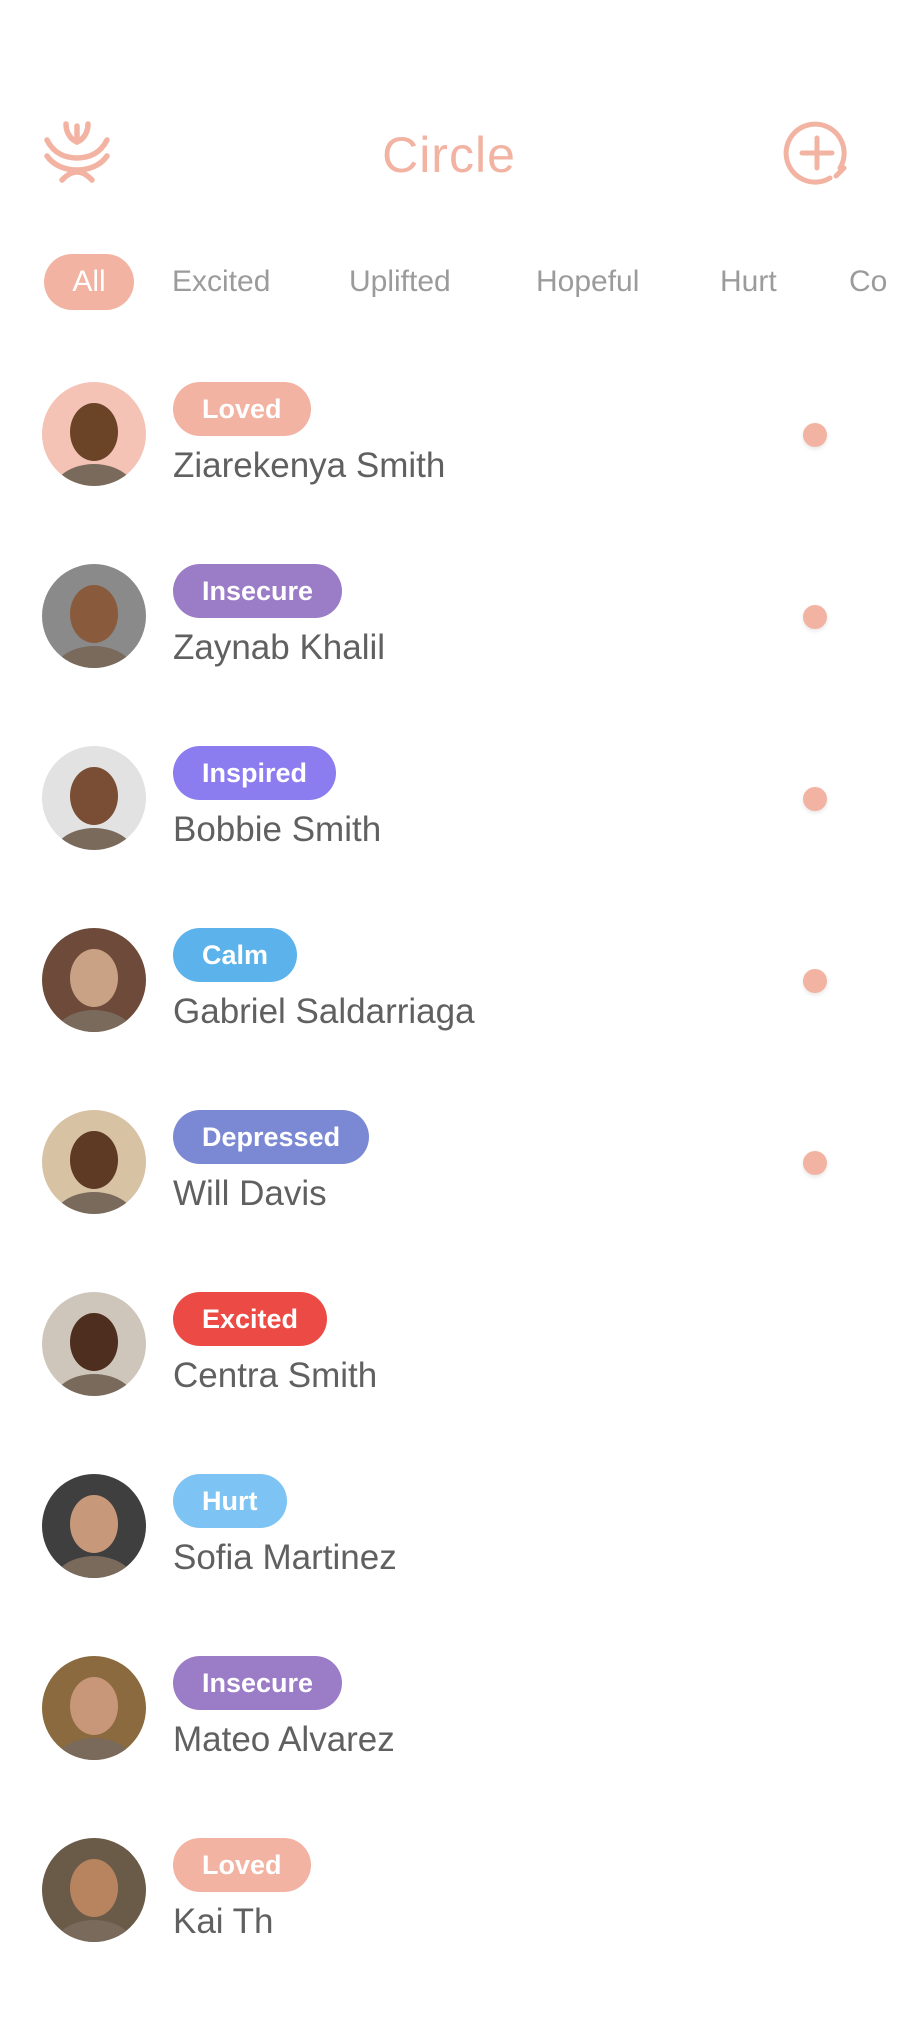  What do you see at coordinates (449, 835) in the screenshot?
I see `contact-row: Inspired Bobbie Smith` at bounding box center [449, 835].